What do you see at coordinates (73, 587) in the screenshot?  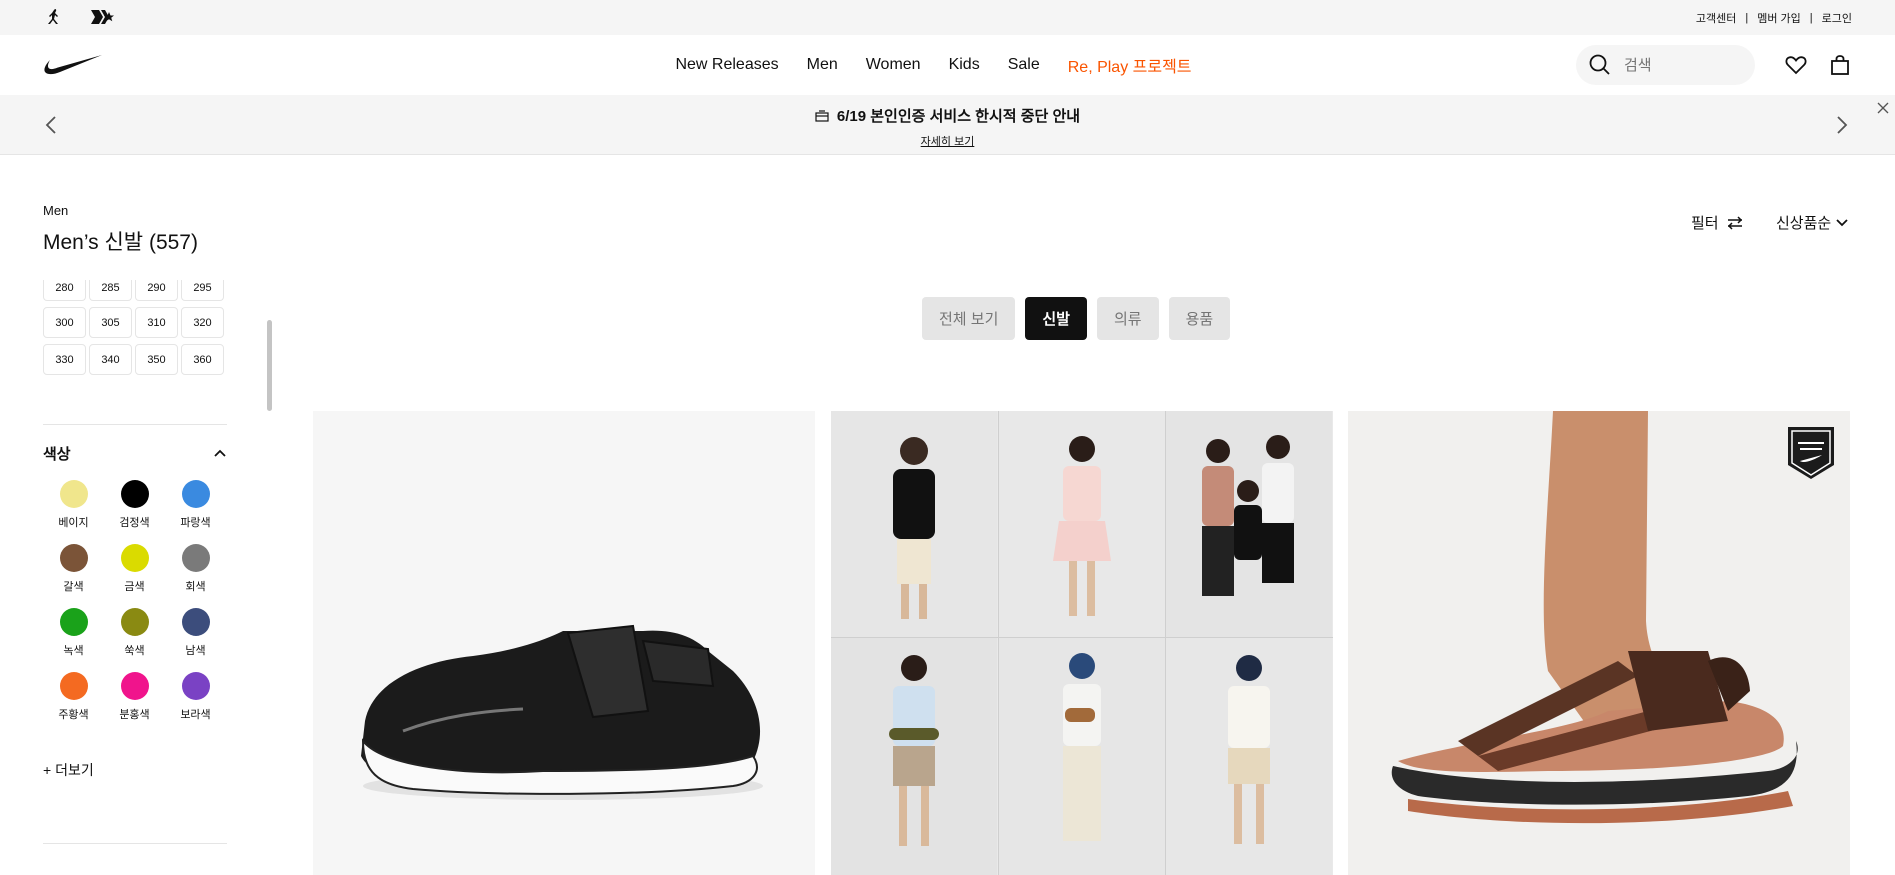 I see `color-label: 갈색` at bounding box center [73, 587].